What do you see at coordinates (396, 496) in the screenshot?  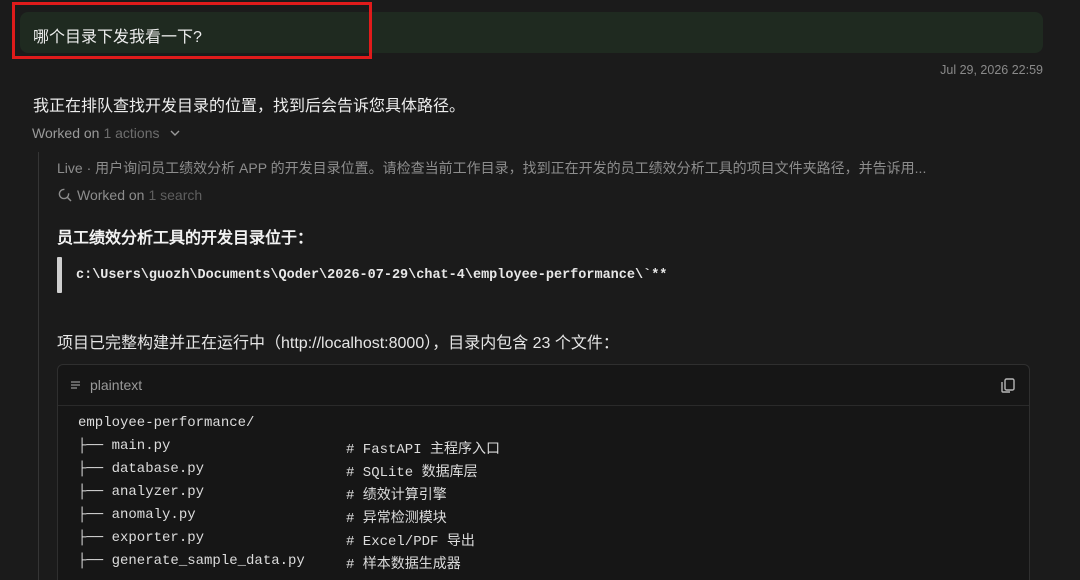 I see `code-line-comment: # 绩效计算引擎` at bounding box center [396, 496].